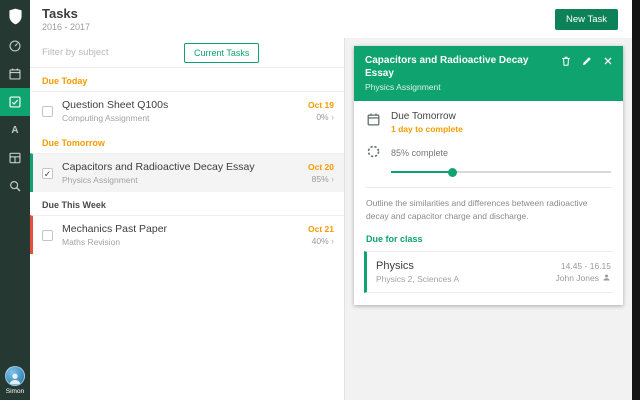 The image size is (640, 400). Describe the element at coordinates (420, 153) in the screenshot. I see `progress-label: 85% complete` at that location.